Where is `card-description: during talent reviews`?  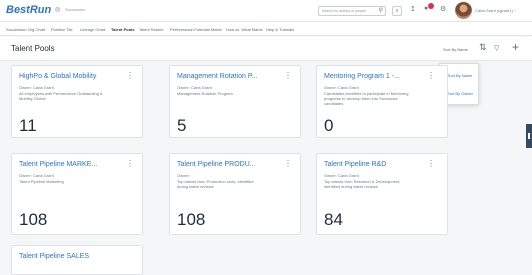
card-description: during talent reviews is located at coordinates (195, 186).